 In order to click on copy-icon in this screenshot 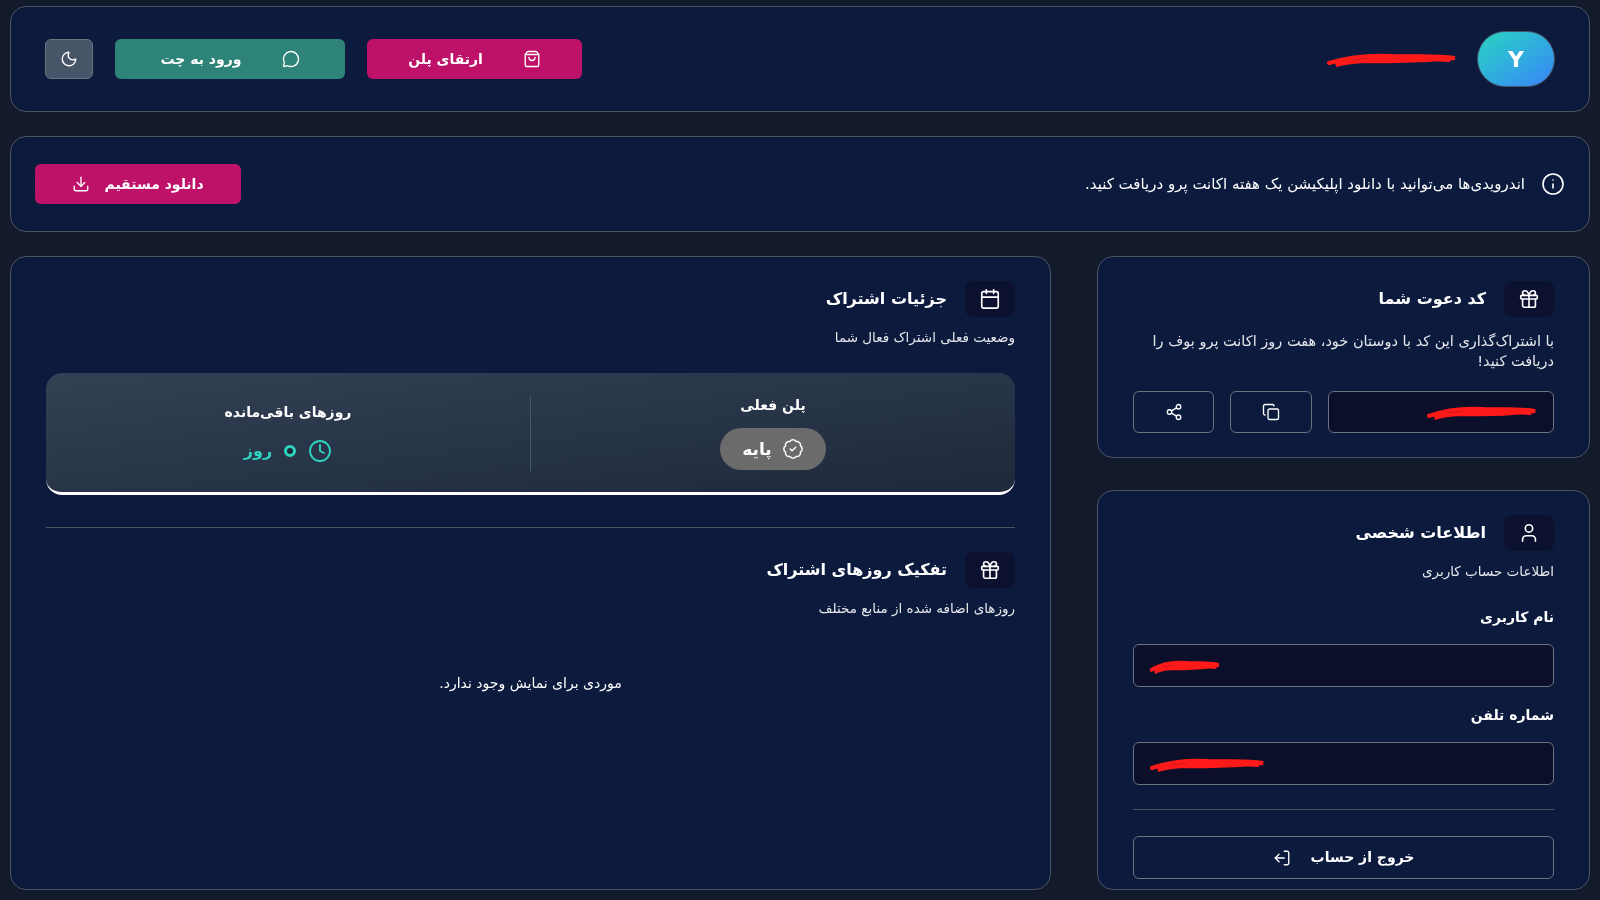, I will do `click(1271, 412)`.